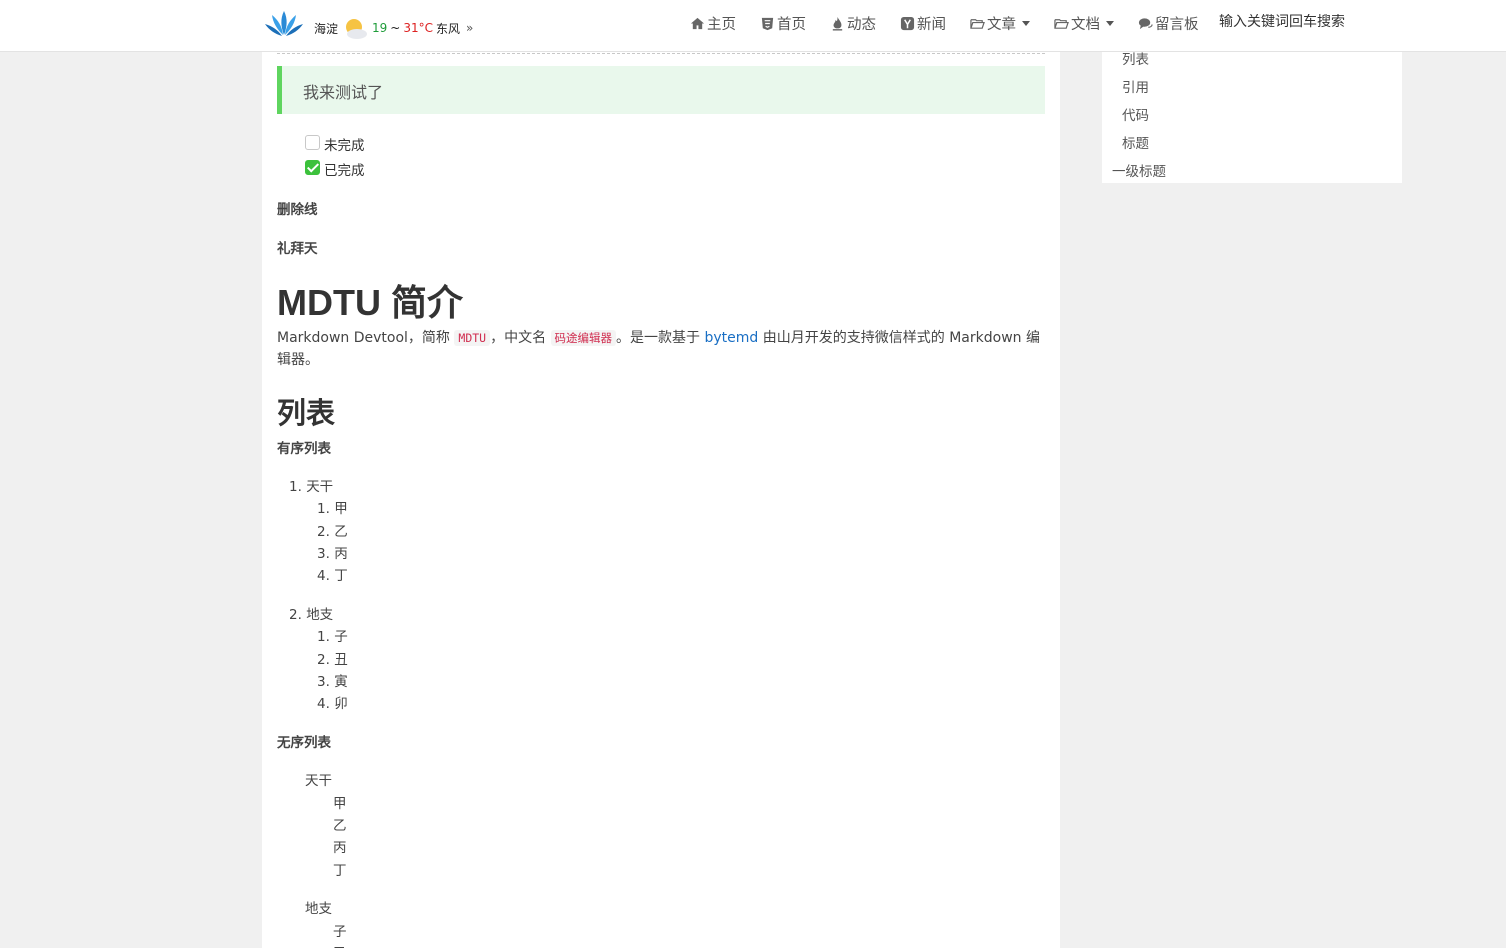 This screenshot has height=948, width=1506. I want to click on list-item: 4. 丁, so click(332, 574).